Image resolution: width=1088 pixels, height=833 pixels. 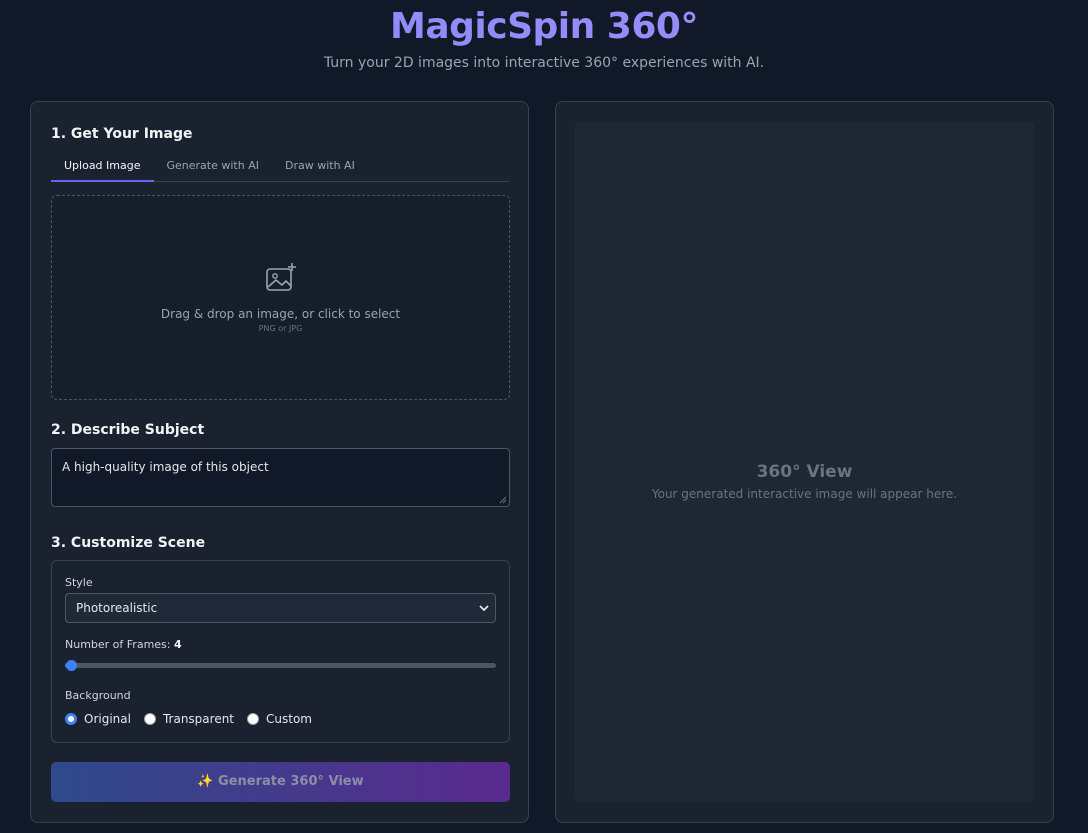 What do you see at coordinates (107, 719) in the screenshot?
I see `radio-original-label: Original` at bounding box center [107, 719].